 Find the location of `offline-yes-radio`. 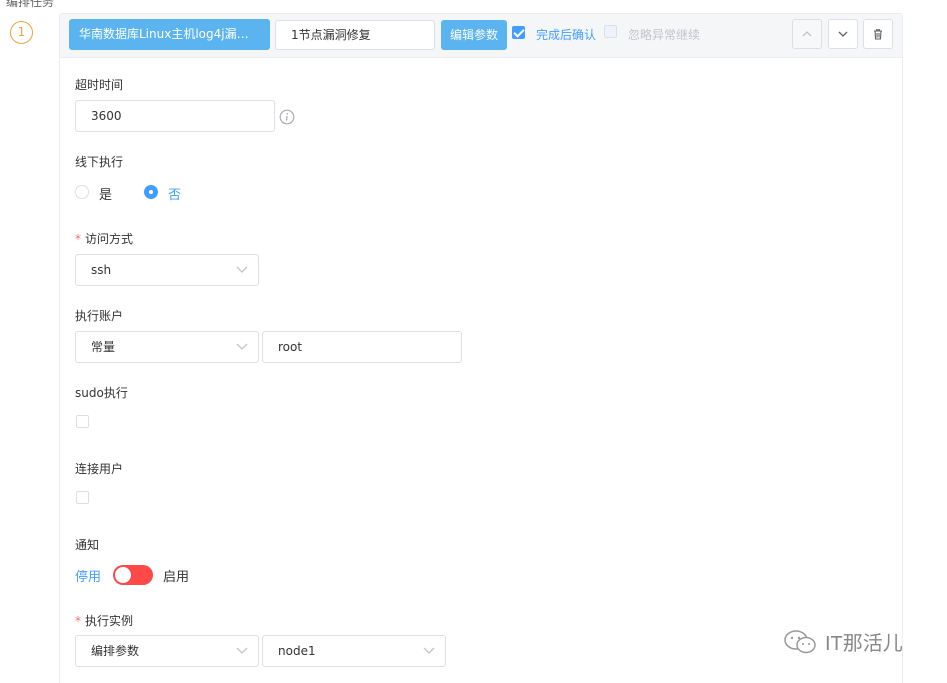

offline-yes-radio is located at coordinates (82, 192).